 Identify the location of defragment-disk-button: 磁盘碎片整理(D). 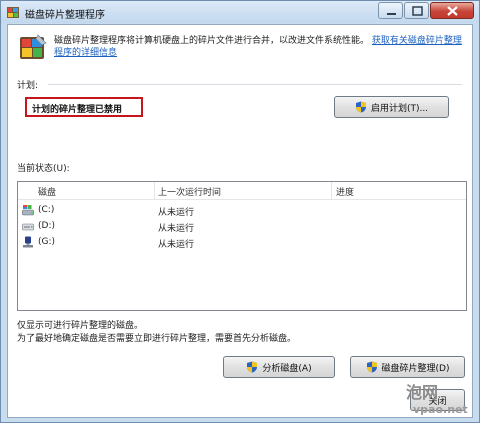
(407, 367).